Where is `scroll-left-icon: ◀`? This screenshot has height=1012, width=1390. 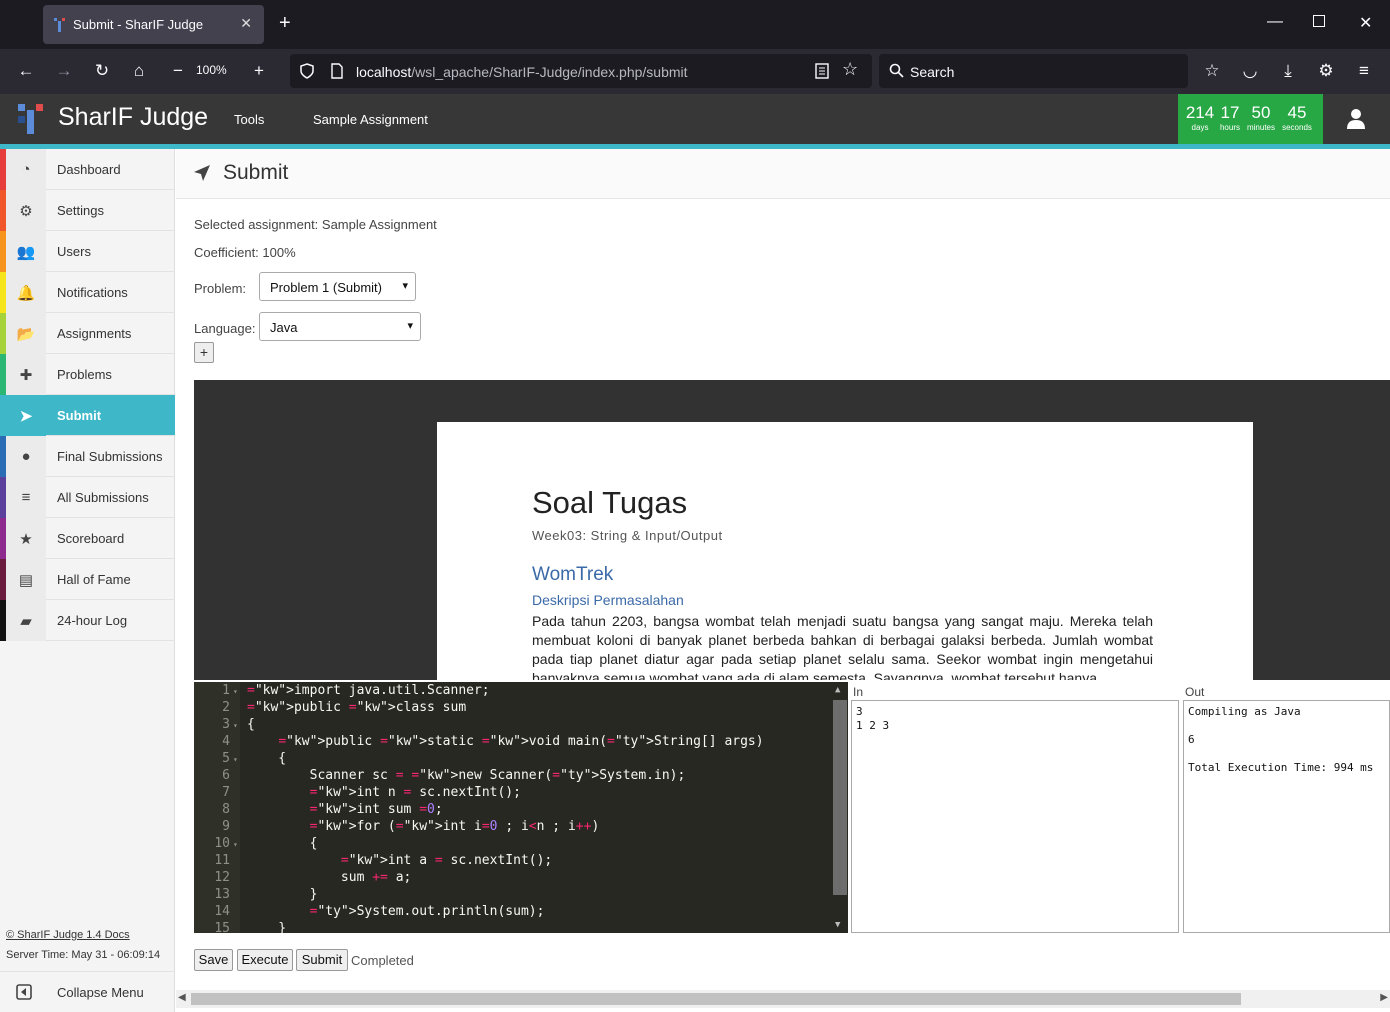
scroll-left-icon: ◀ is located at coordinates (182, 997).